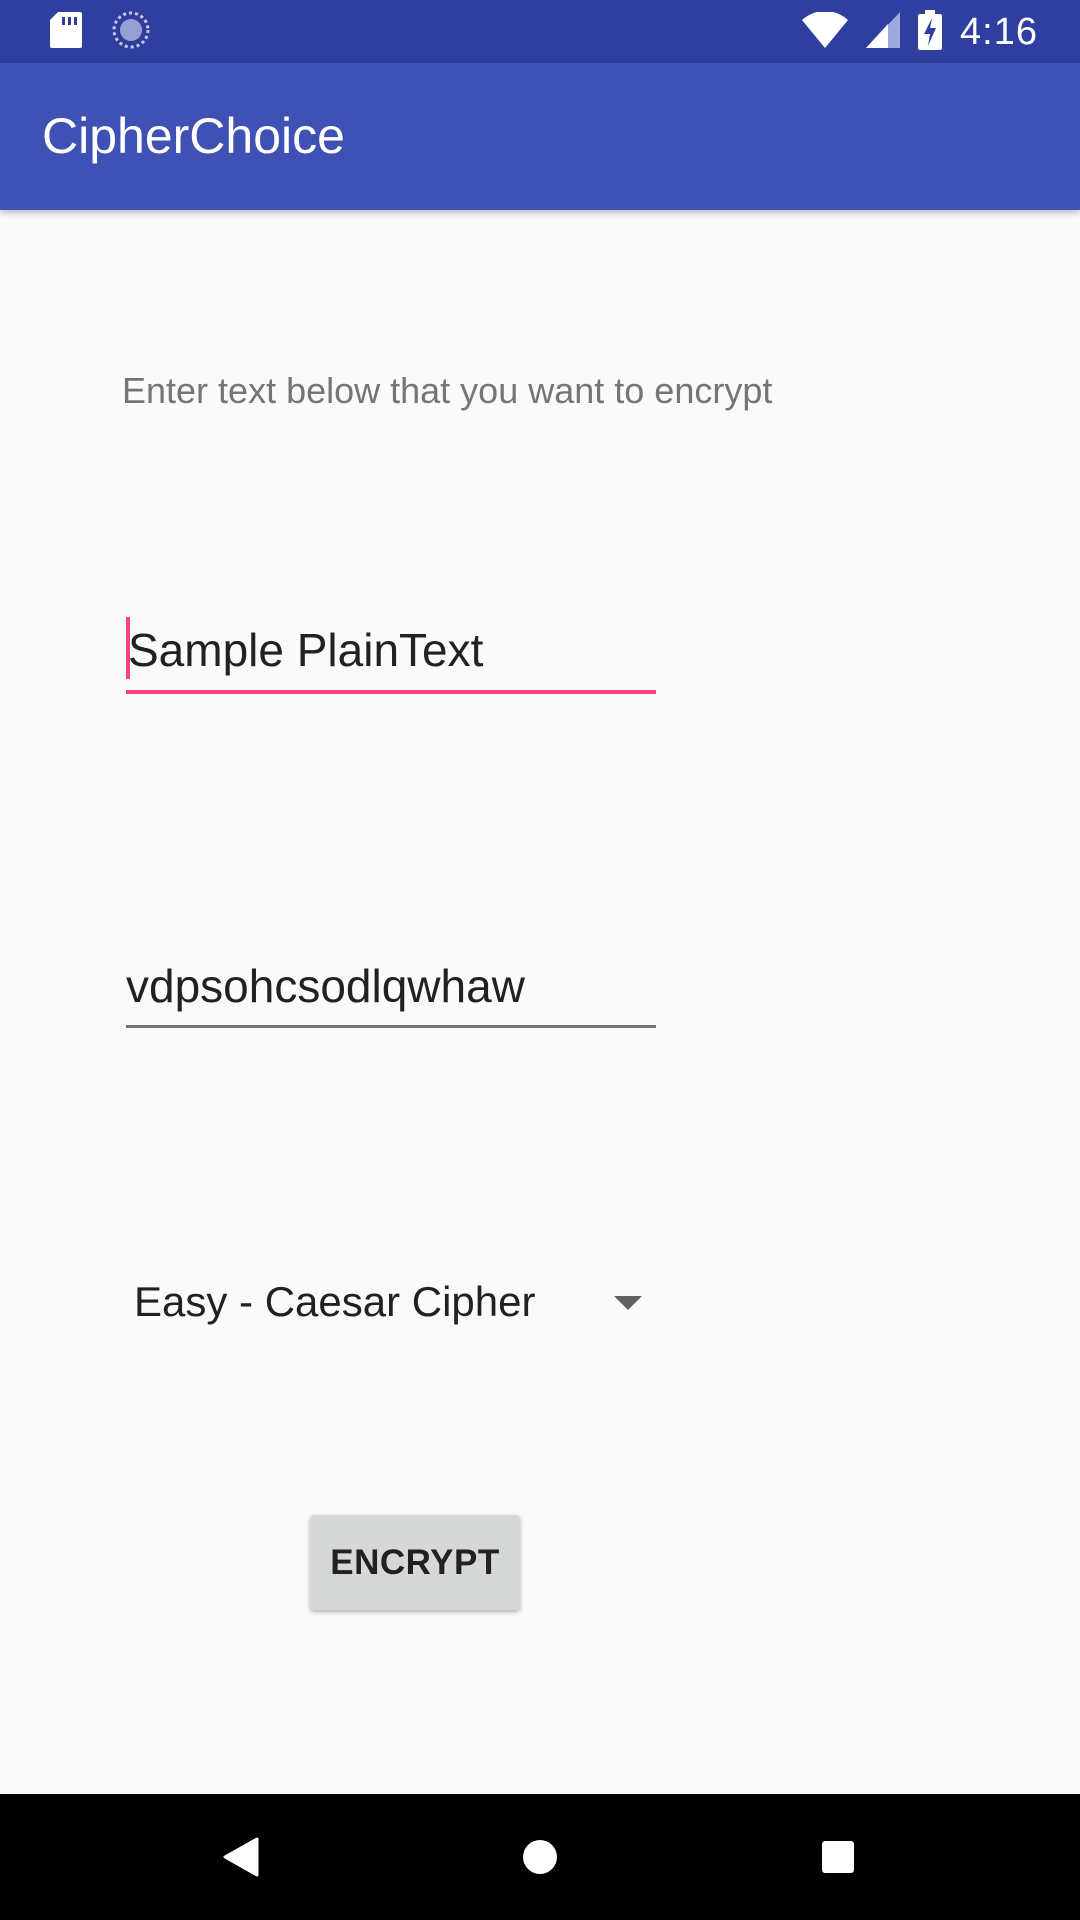  I want to click on cipher-select-value: Easy - Caesar Cipher, so click(334, 1302).